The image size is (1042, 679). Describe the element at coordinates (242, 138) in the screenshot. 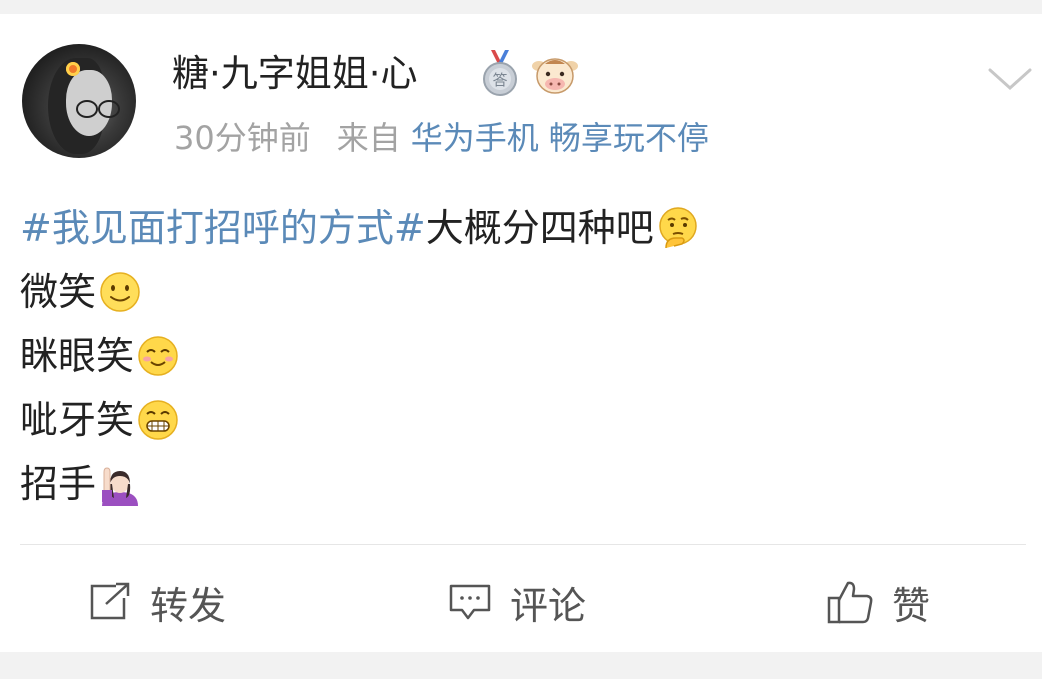

I see `post-time: 30分钟前` at that location.